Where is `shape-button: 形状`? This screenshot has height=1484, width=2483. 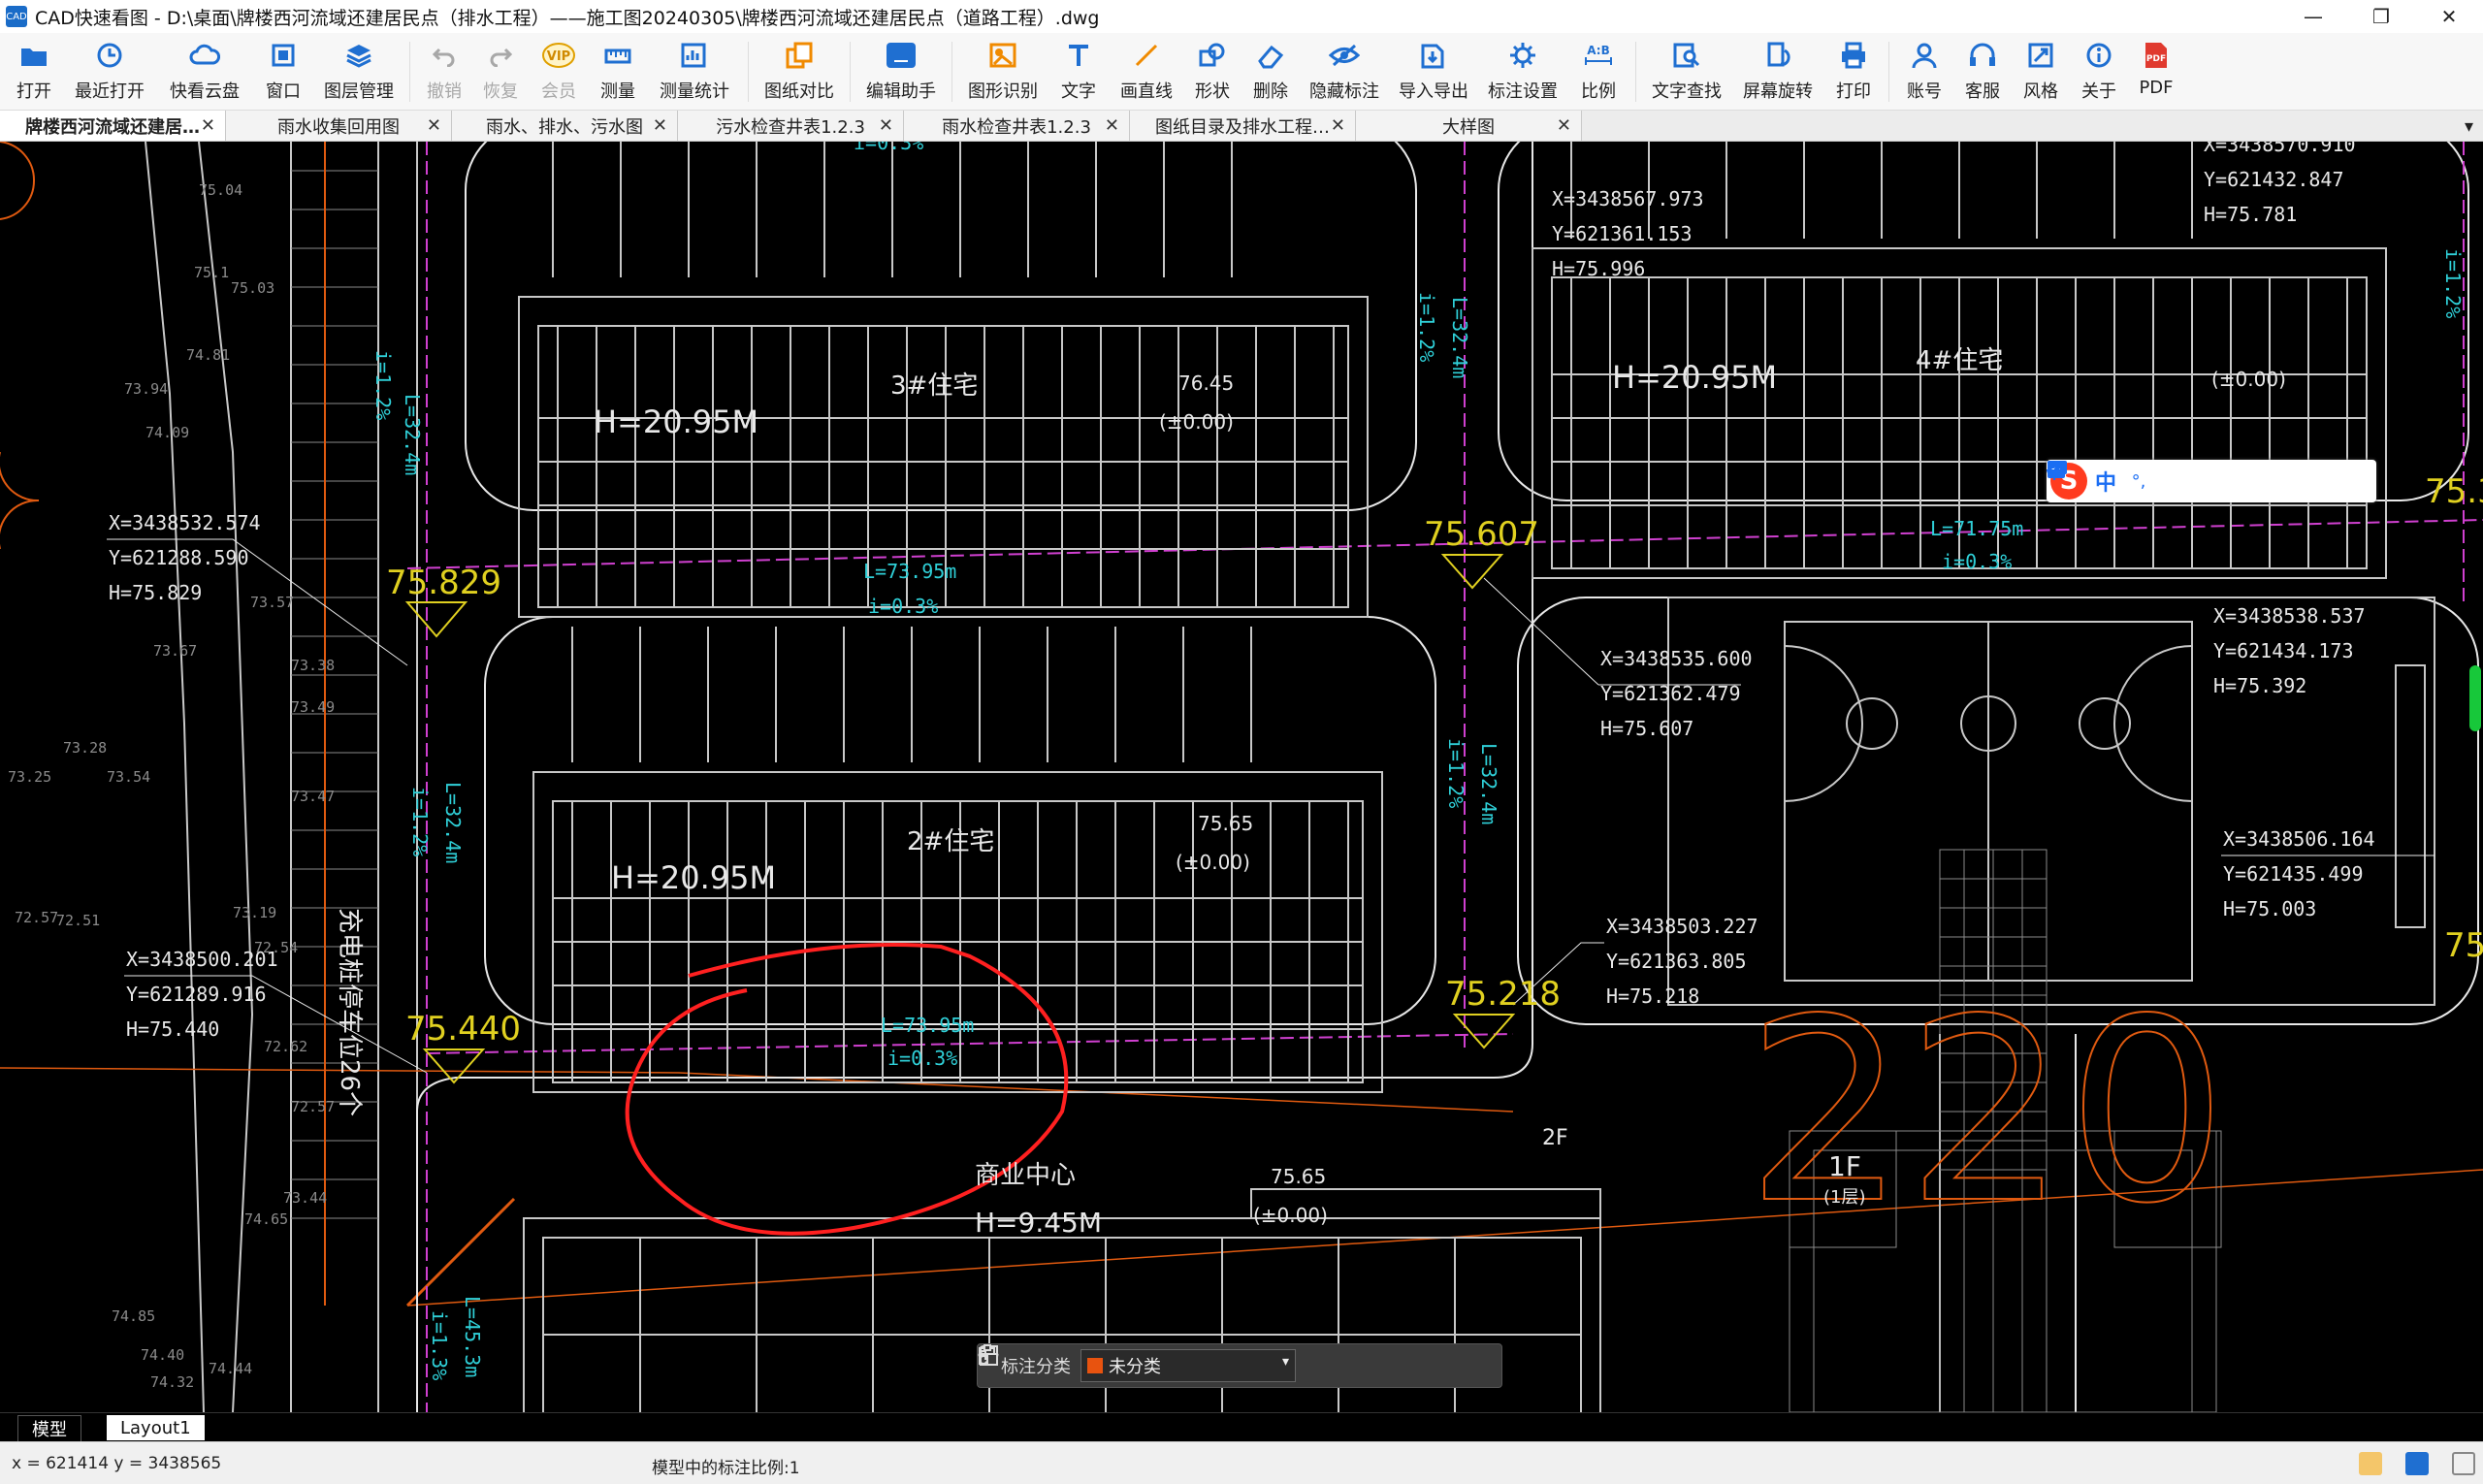 shape-button: 形状 is located at coordinates (1213, 72).